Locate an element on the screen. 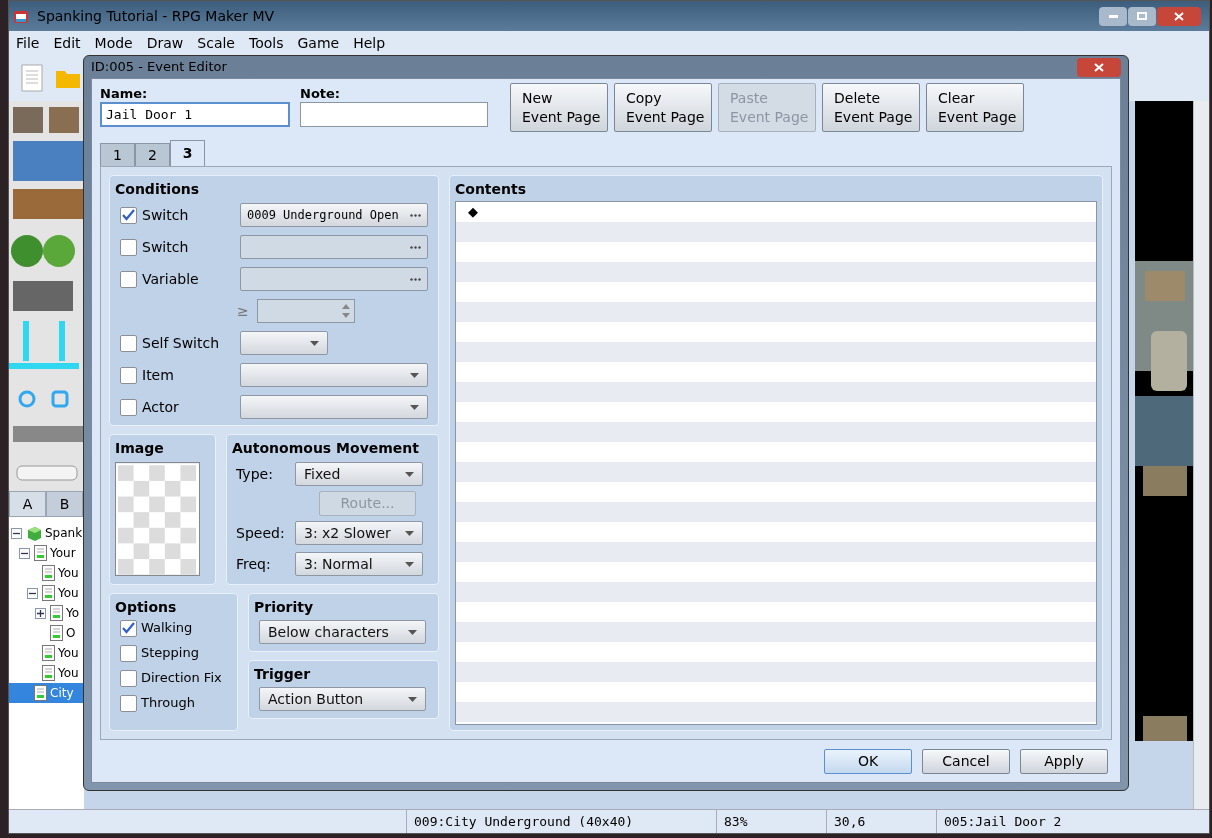 The height and width of the screenshot is (838, 1212). menu-item: Draw is located at coordinates (165, 43).